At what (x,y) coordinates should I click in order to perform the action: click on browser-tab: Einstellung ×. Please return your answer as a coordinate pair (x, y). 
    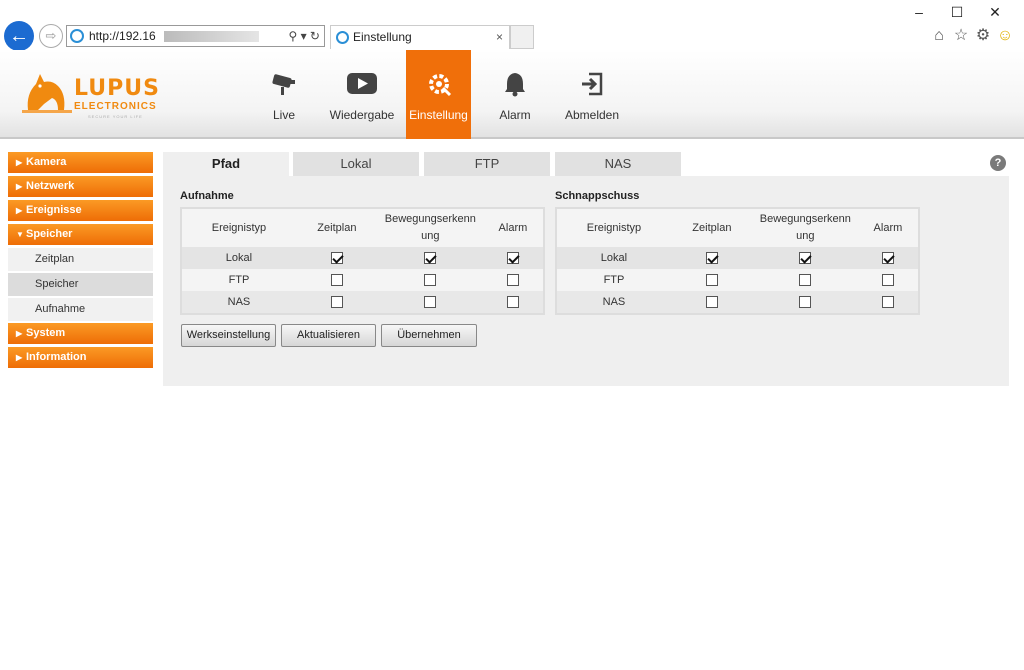
    Looking at the image, I should click on (420, 37).